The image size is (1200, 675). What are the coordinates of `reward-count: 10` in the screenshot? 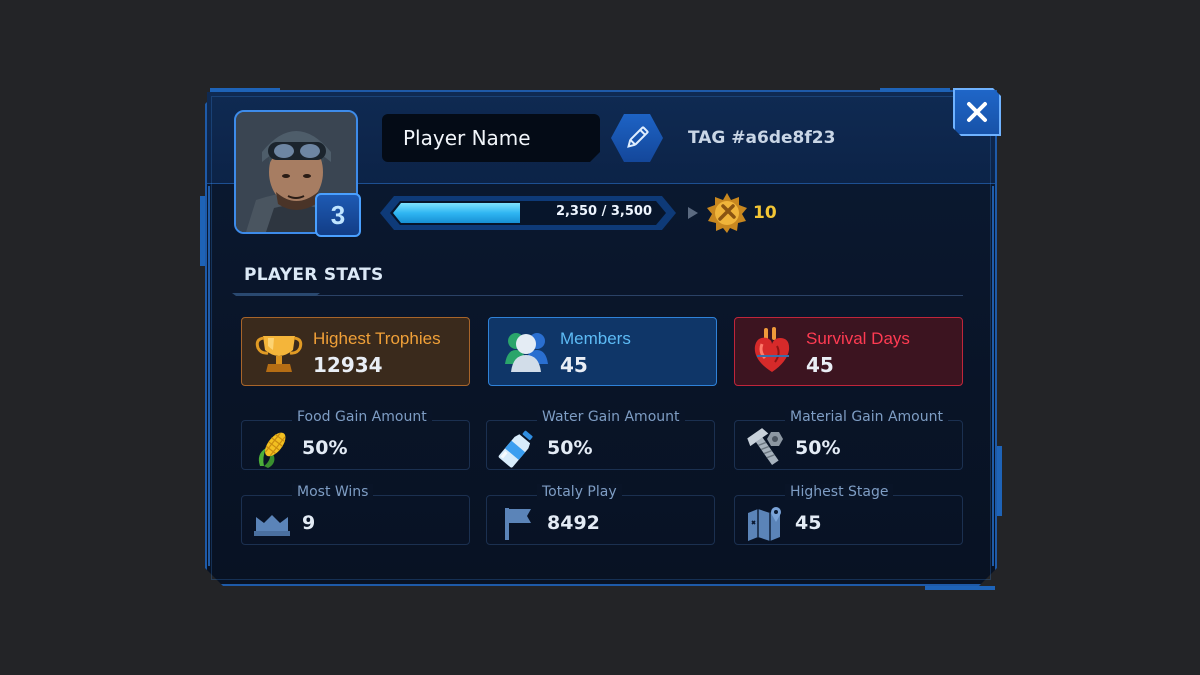 It's located at (765, 213).